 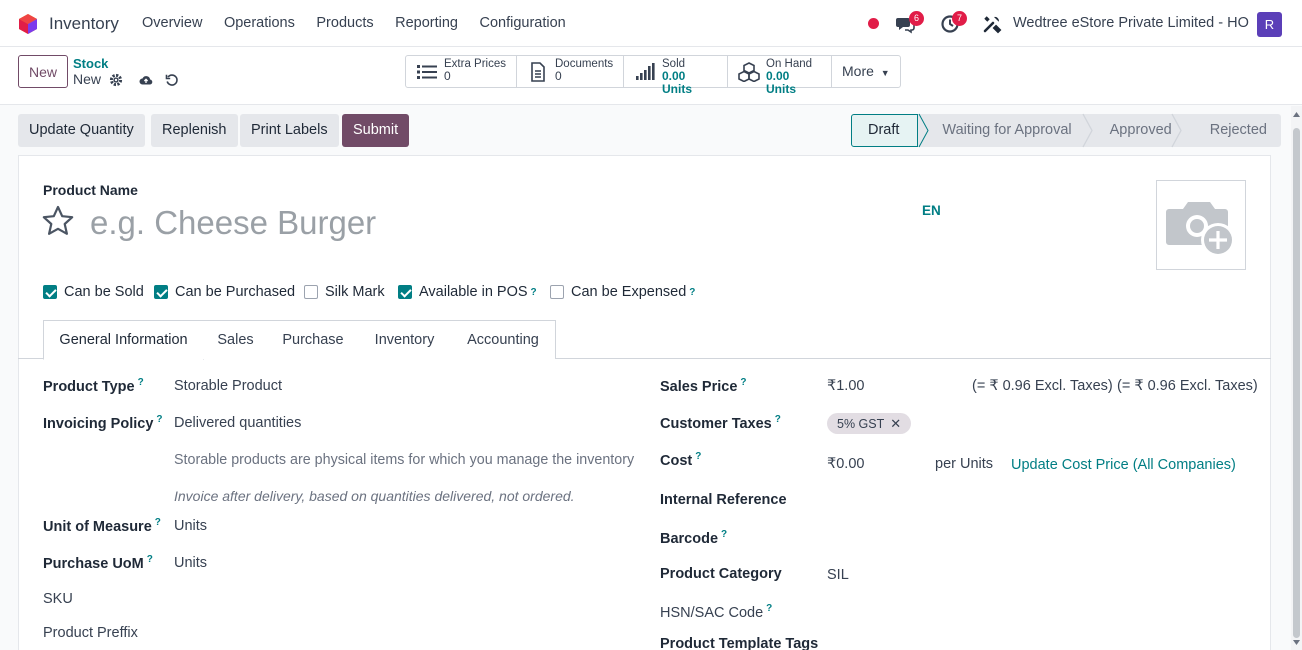 What do you see at coordinates (873, 23) in the screenshot?
I see `recording-indicator-icon` at bounding box center [873, 23].